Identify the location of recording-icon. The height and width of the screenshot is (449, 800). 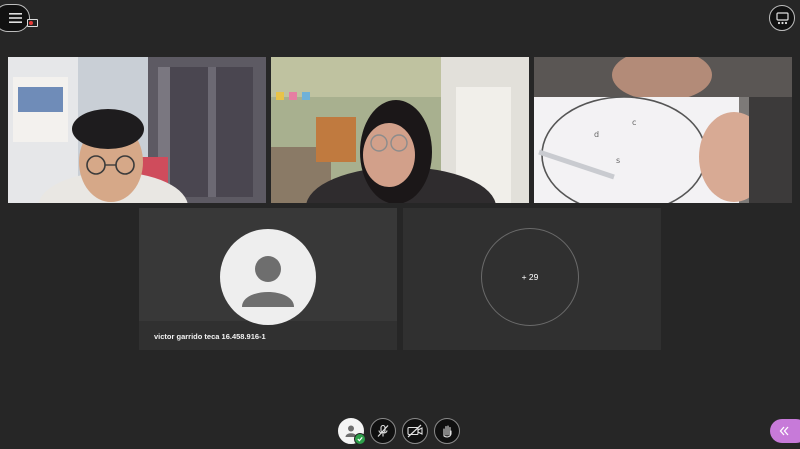
(32, 23).